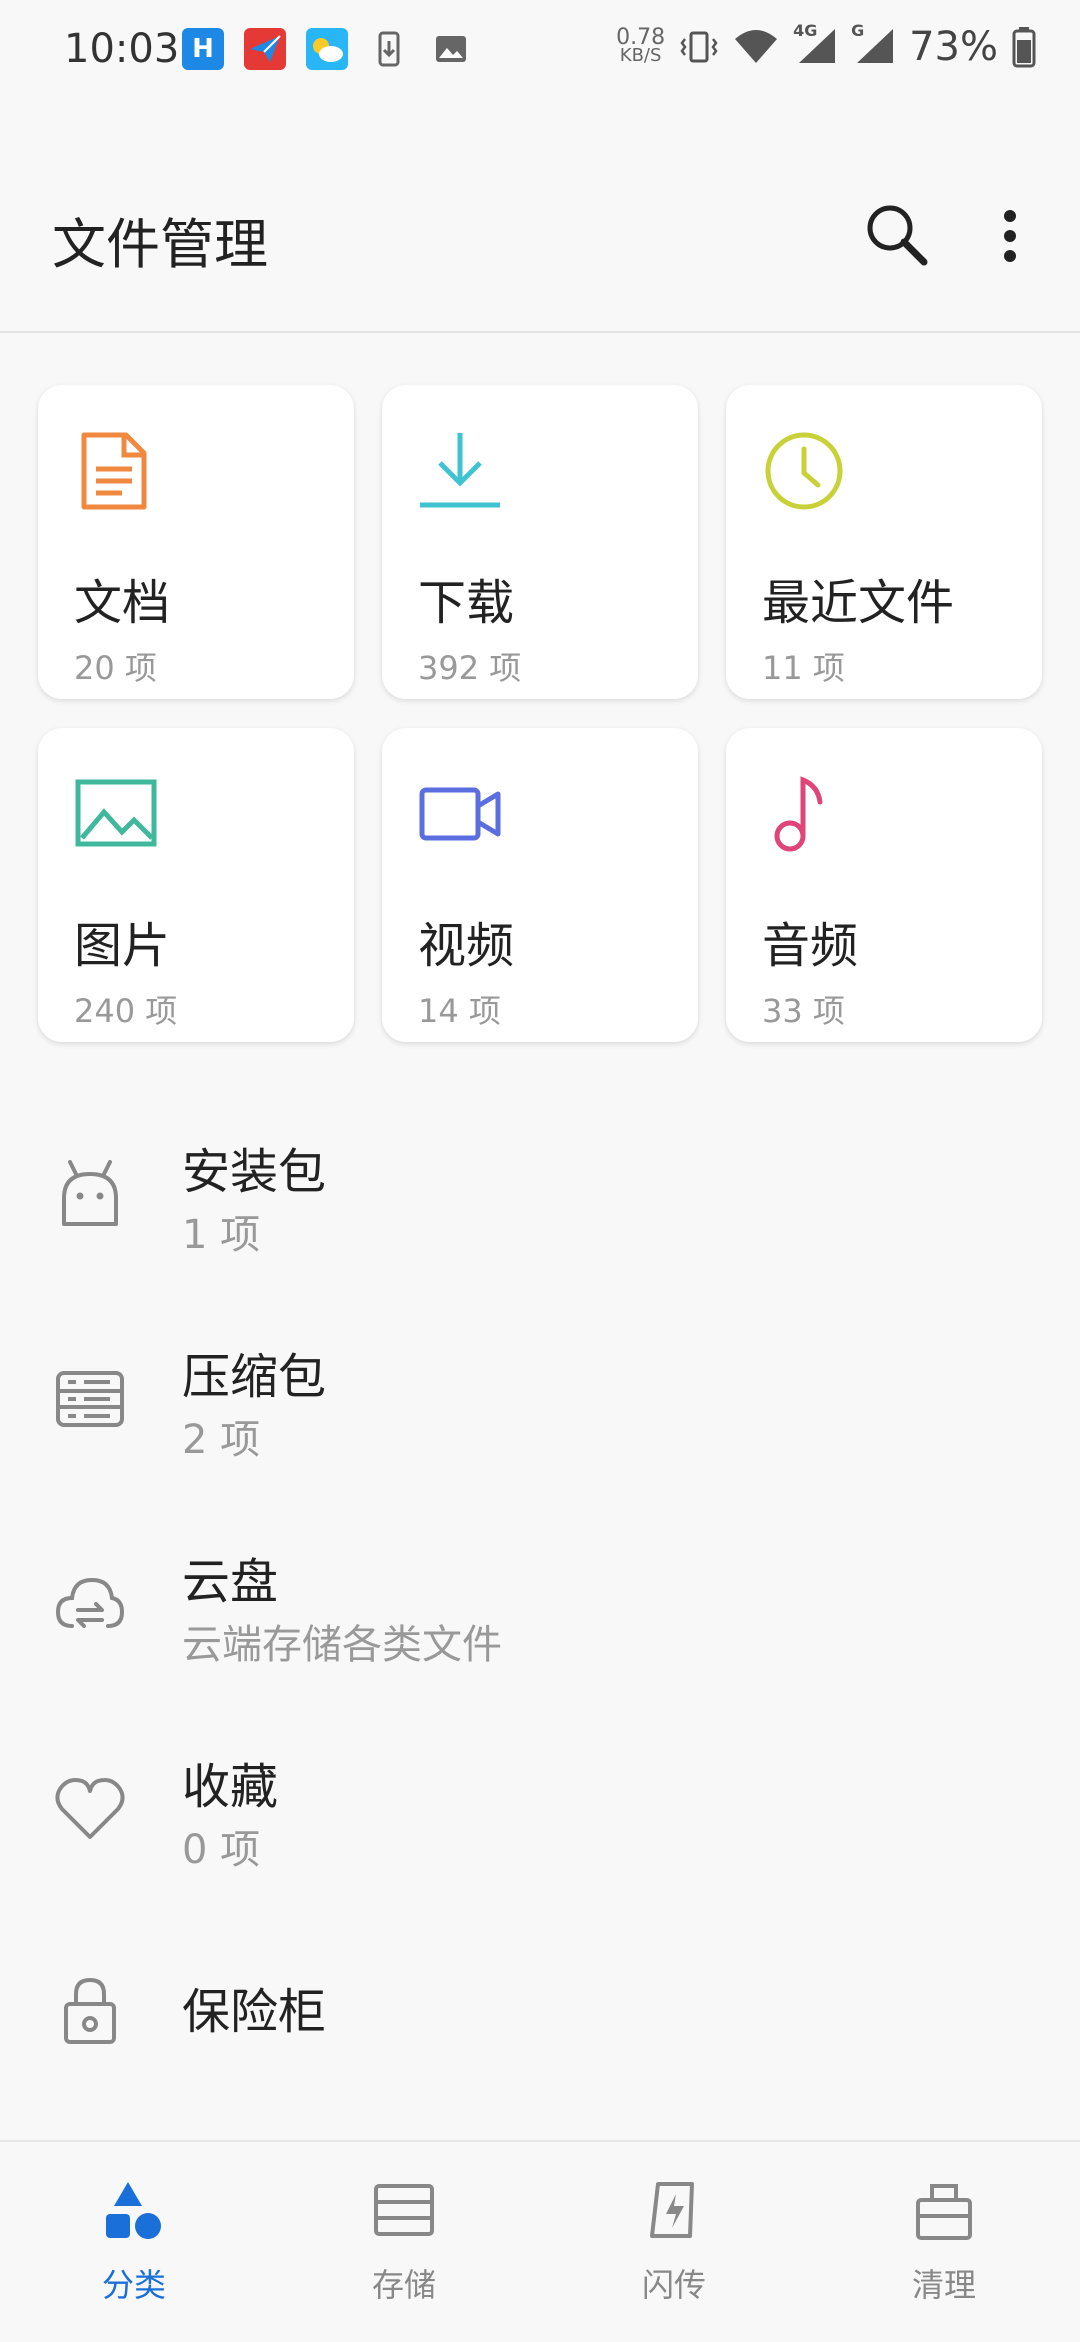 Image resolution: width=1080 pixels, height=2342 pixels. Describe the element at coordinates (1024, 47) in the screenshot. I see `battery-icon` at that location.